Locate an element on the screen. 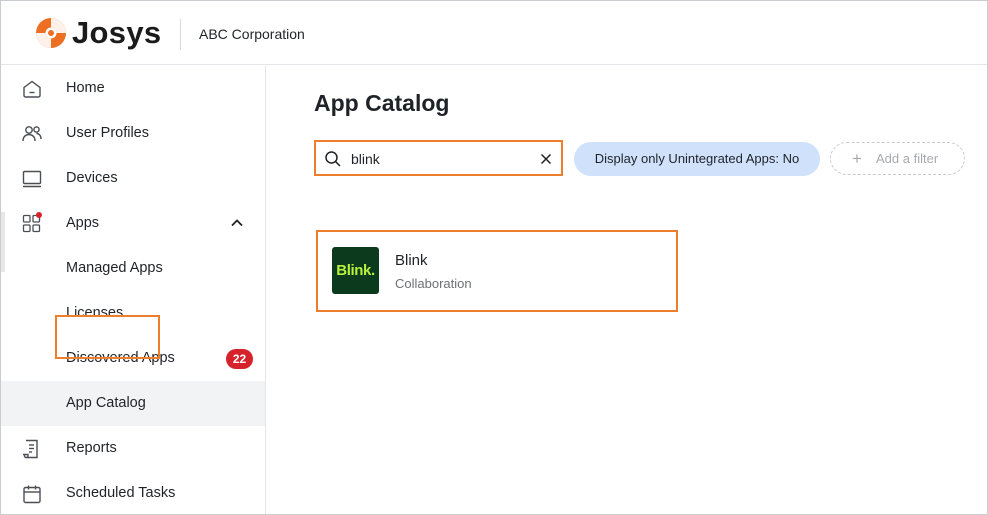  search-field is located at coordinates (438, 158).